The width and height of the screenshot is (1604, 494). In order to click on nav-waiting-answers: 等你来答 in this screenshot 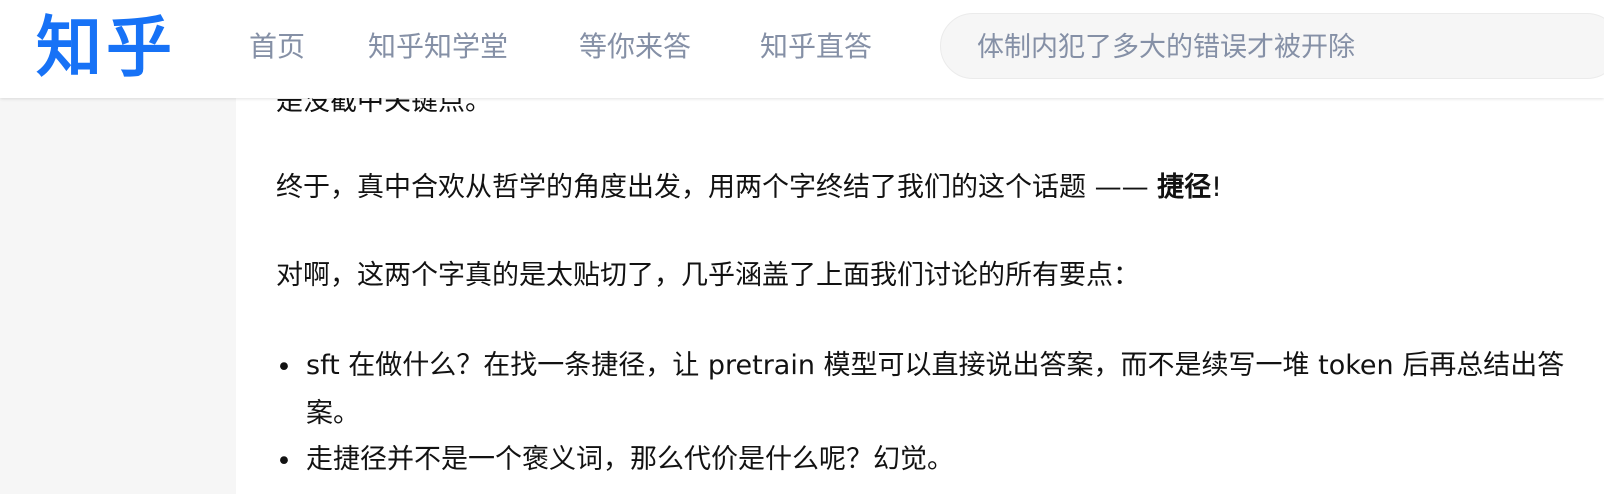, I will do `click(635, 47)`.